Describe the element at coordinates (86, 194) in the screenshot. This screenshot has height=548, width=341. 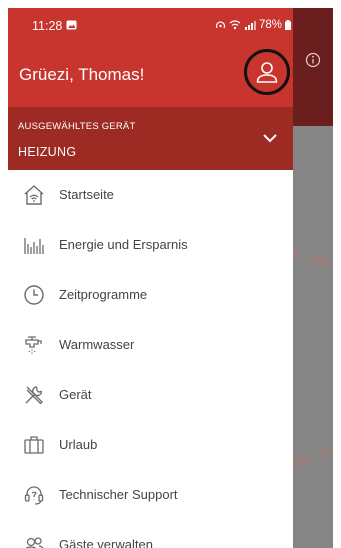
I see `menu-item-label: Startseite` at that location.